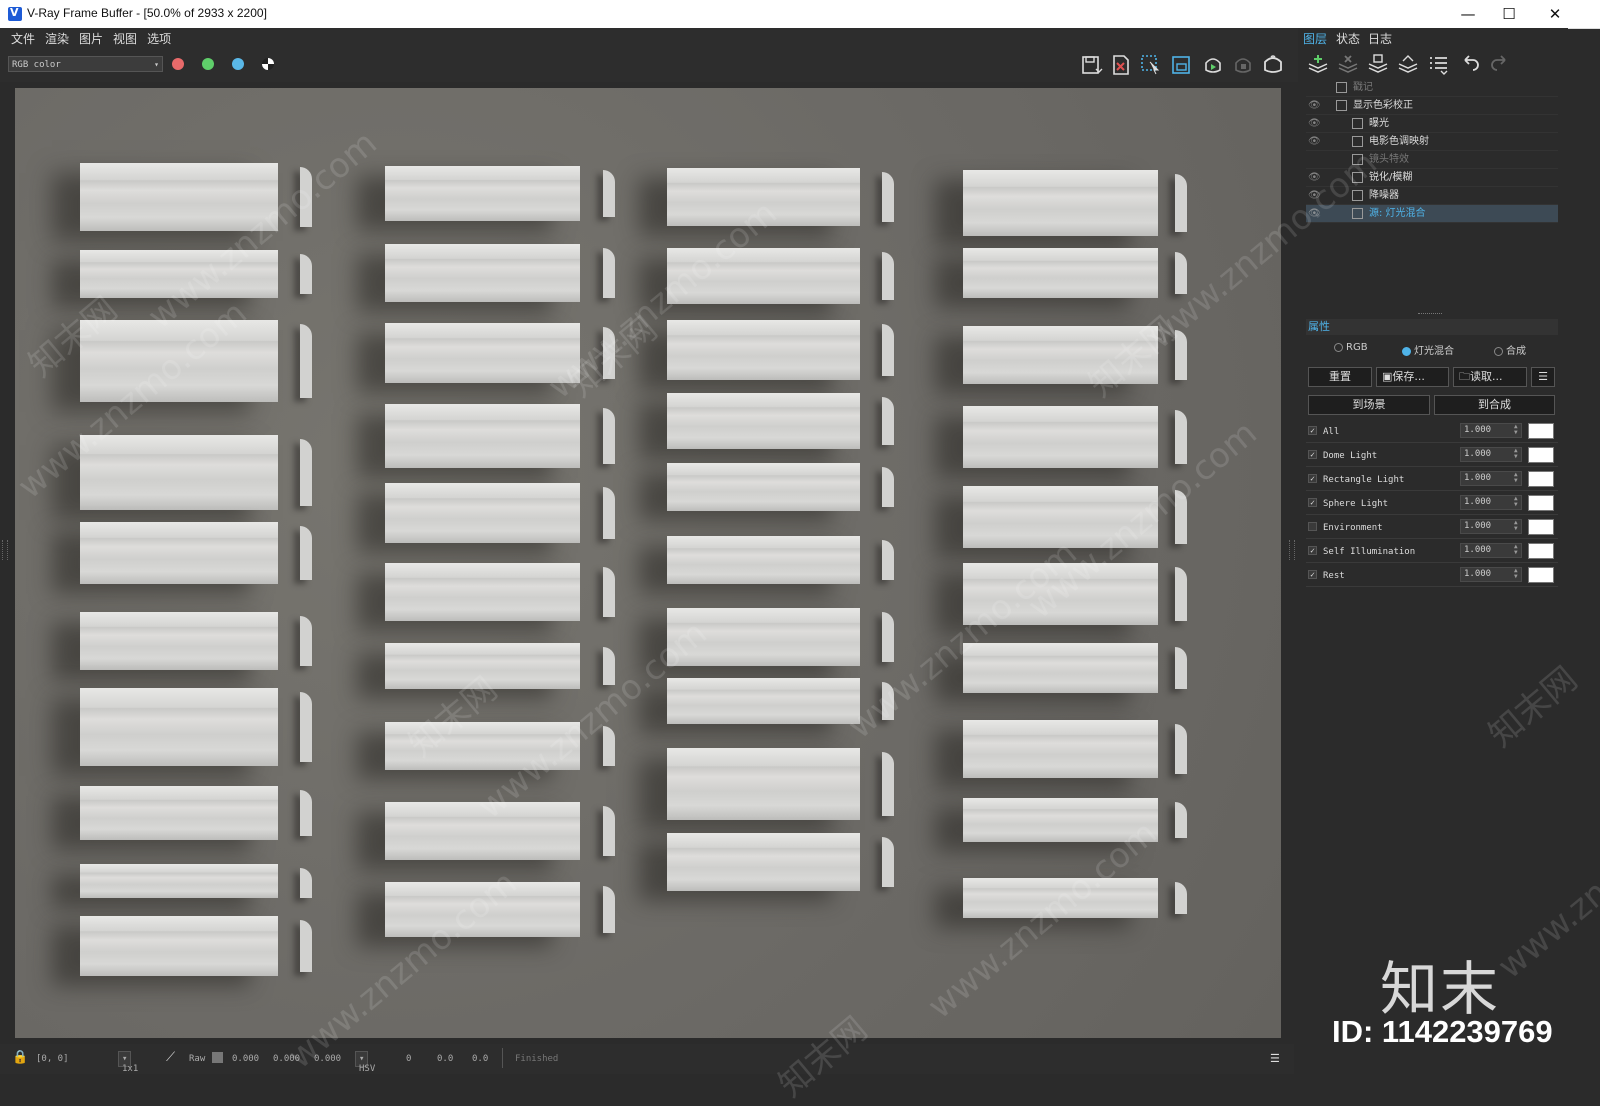 This screenshot has height=1106, width=1600. I want to click on layer-row: 👁 电影色调映射, so click(1432, 142).